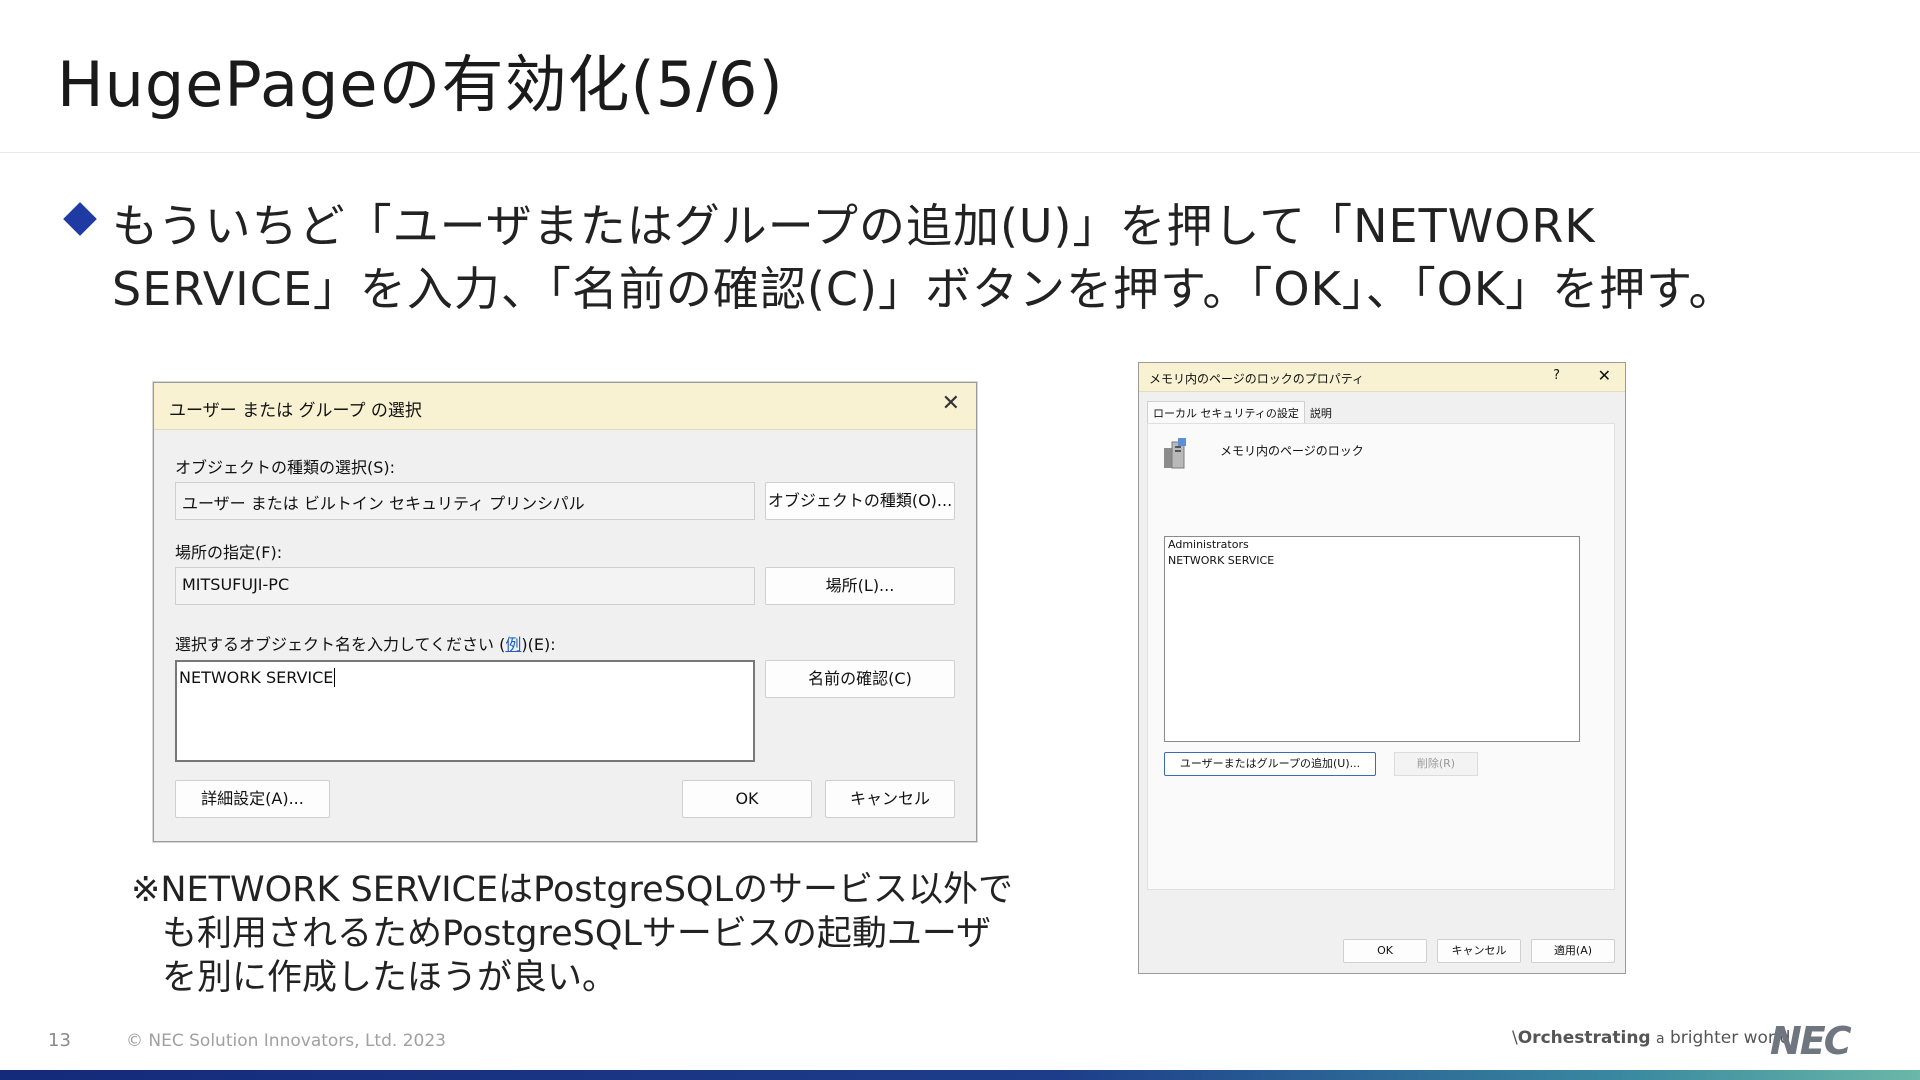 Image resolution: width=1920 pixels, height=1080 pixels. What do you see at coordinates (465, 586) in the screenshot?
I see `location-field: MITSUFUJI-PC` at bounding box center [465, 586].